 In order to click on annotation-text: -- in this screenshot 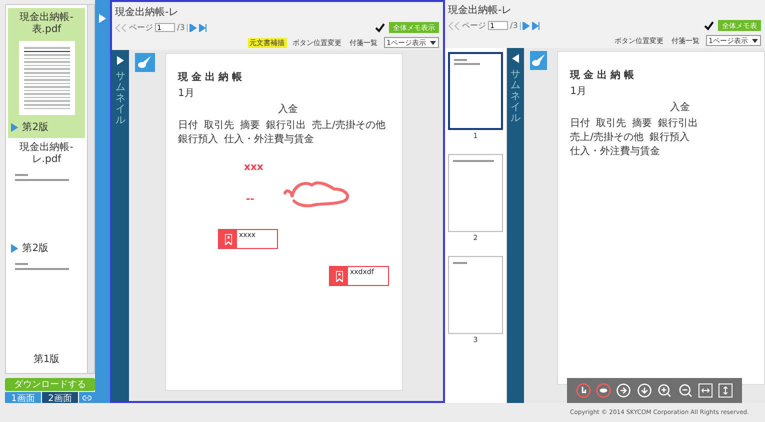, I will do `click(250, 199)`.